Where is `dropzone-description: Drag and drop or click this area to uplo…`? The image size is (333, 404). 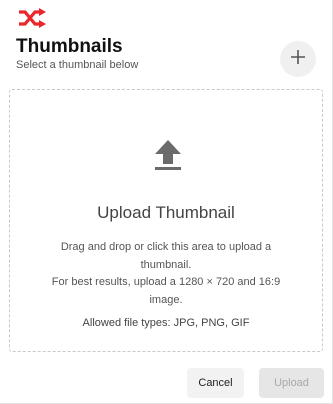 dropzone-description: Drag and drop or click this area to uplo… is located at coordinates (166, 274).